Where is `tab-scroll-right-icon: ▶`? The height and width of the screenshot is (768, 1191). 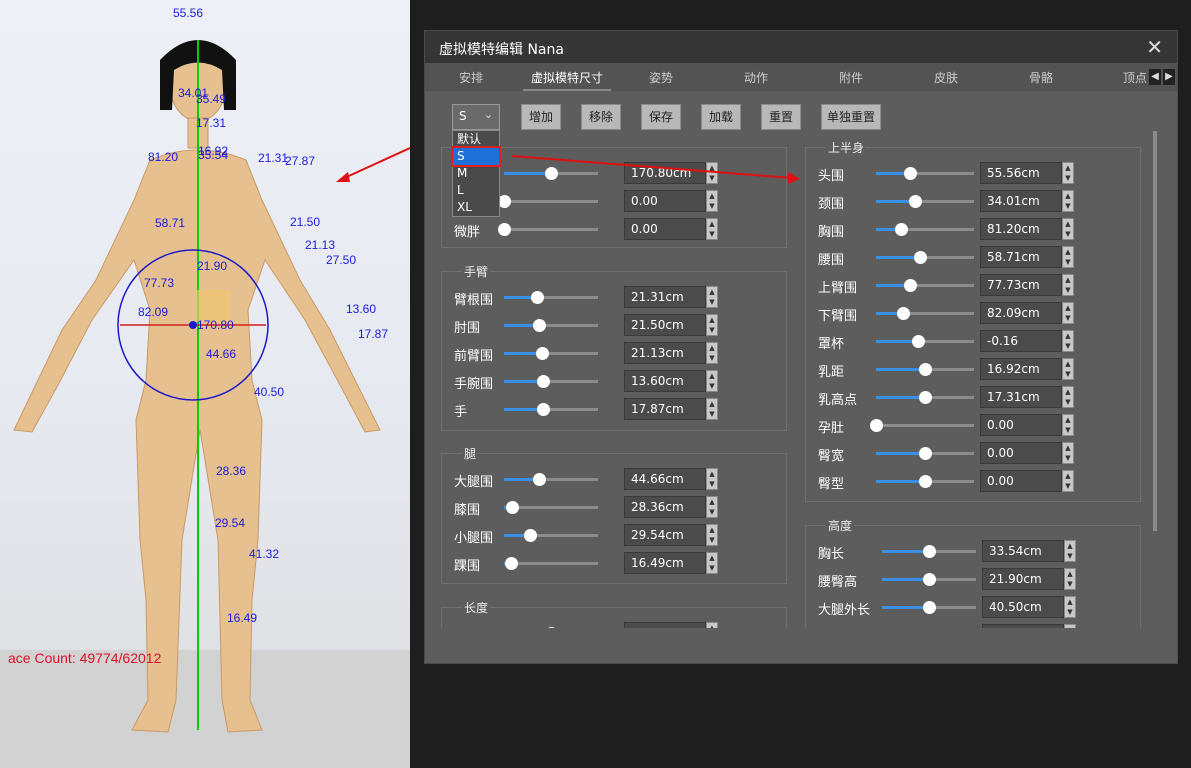
tab-scroll-right-icon: ▶ is located at coordinates (1169, 77).